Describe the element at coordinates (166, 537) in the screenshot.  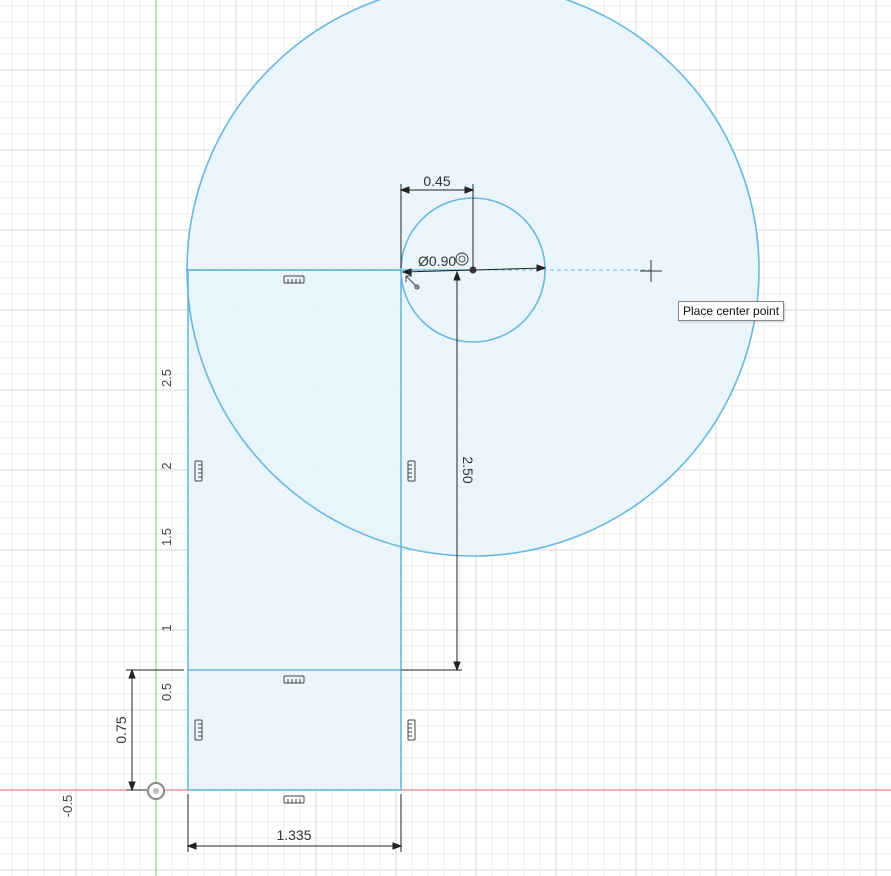
I see `axis-label-1-5: 1.5` at that location.